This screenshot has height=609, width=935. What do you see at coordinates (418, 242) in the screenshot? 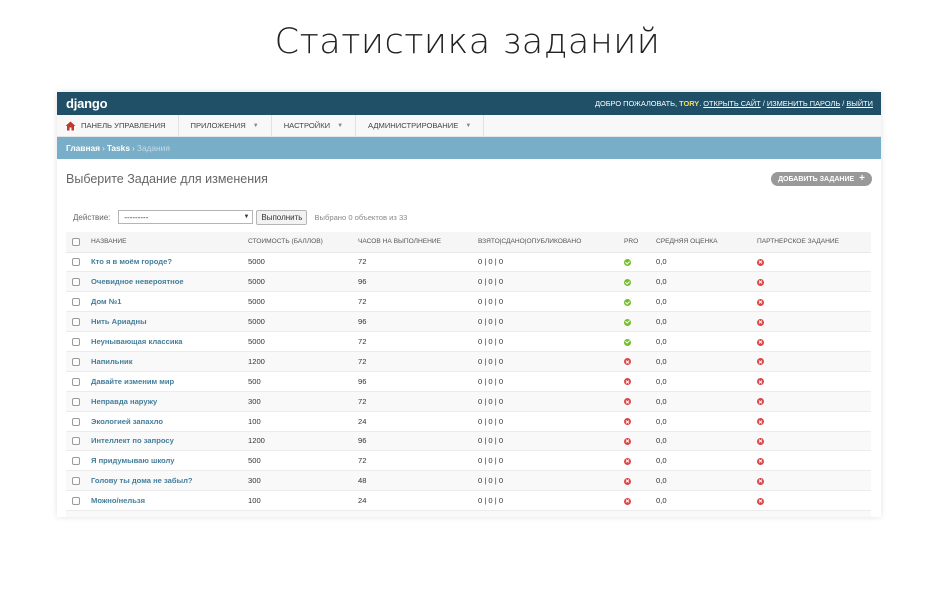
I see `column-header-hours: Часов на выполнение` at bounding box center [418, 242].